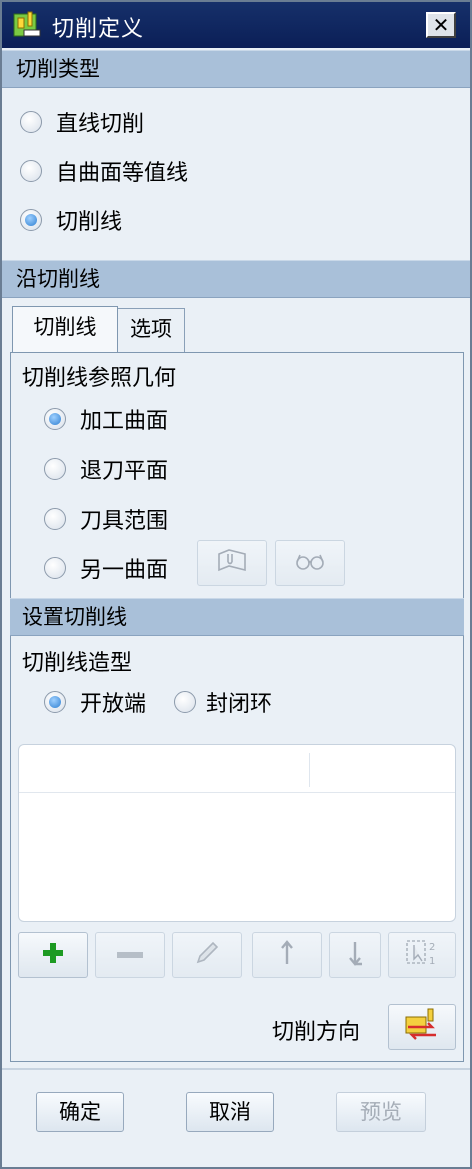  What do you see at coordinates (124, 421) in the screenshot?
I see `radio-label: 加工曲面` at bounding box center [124, 421].